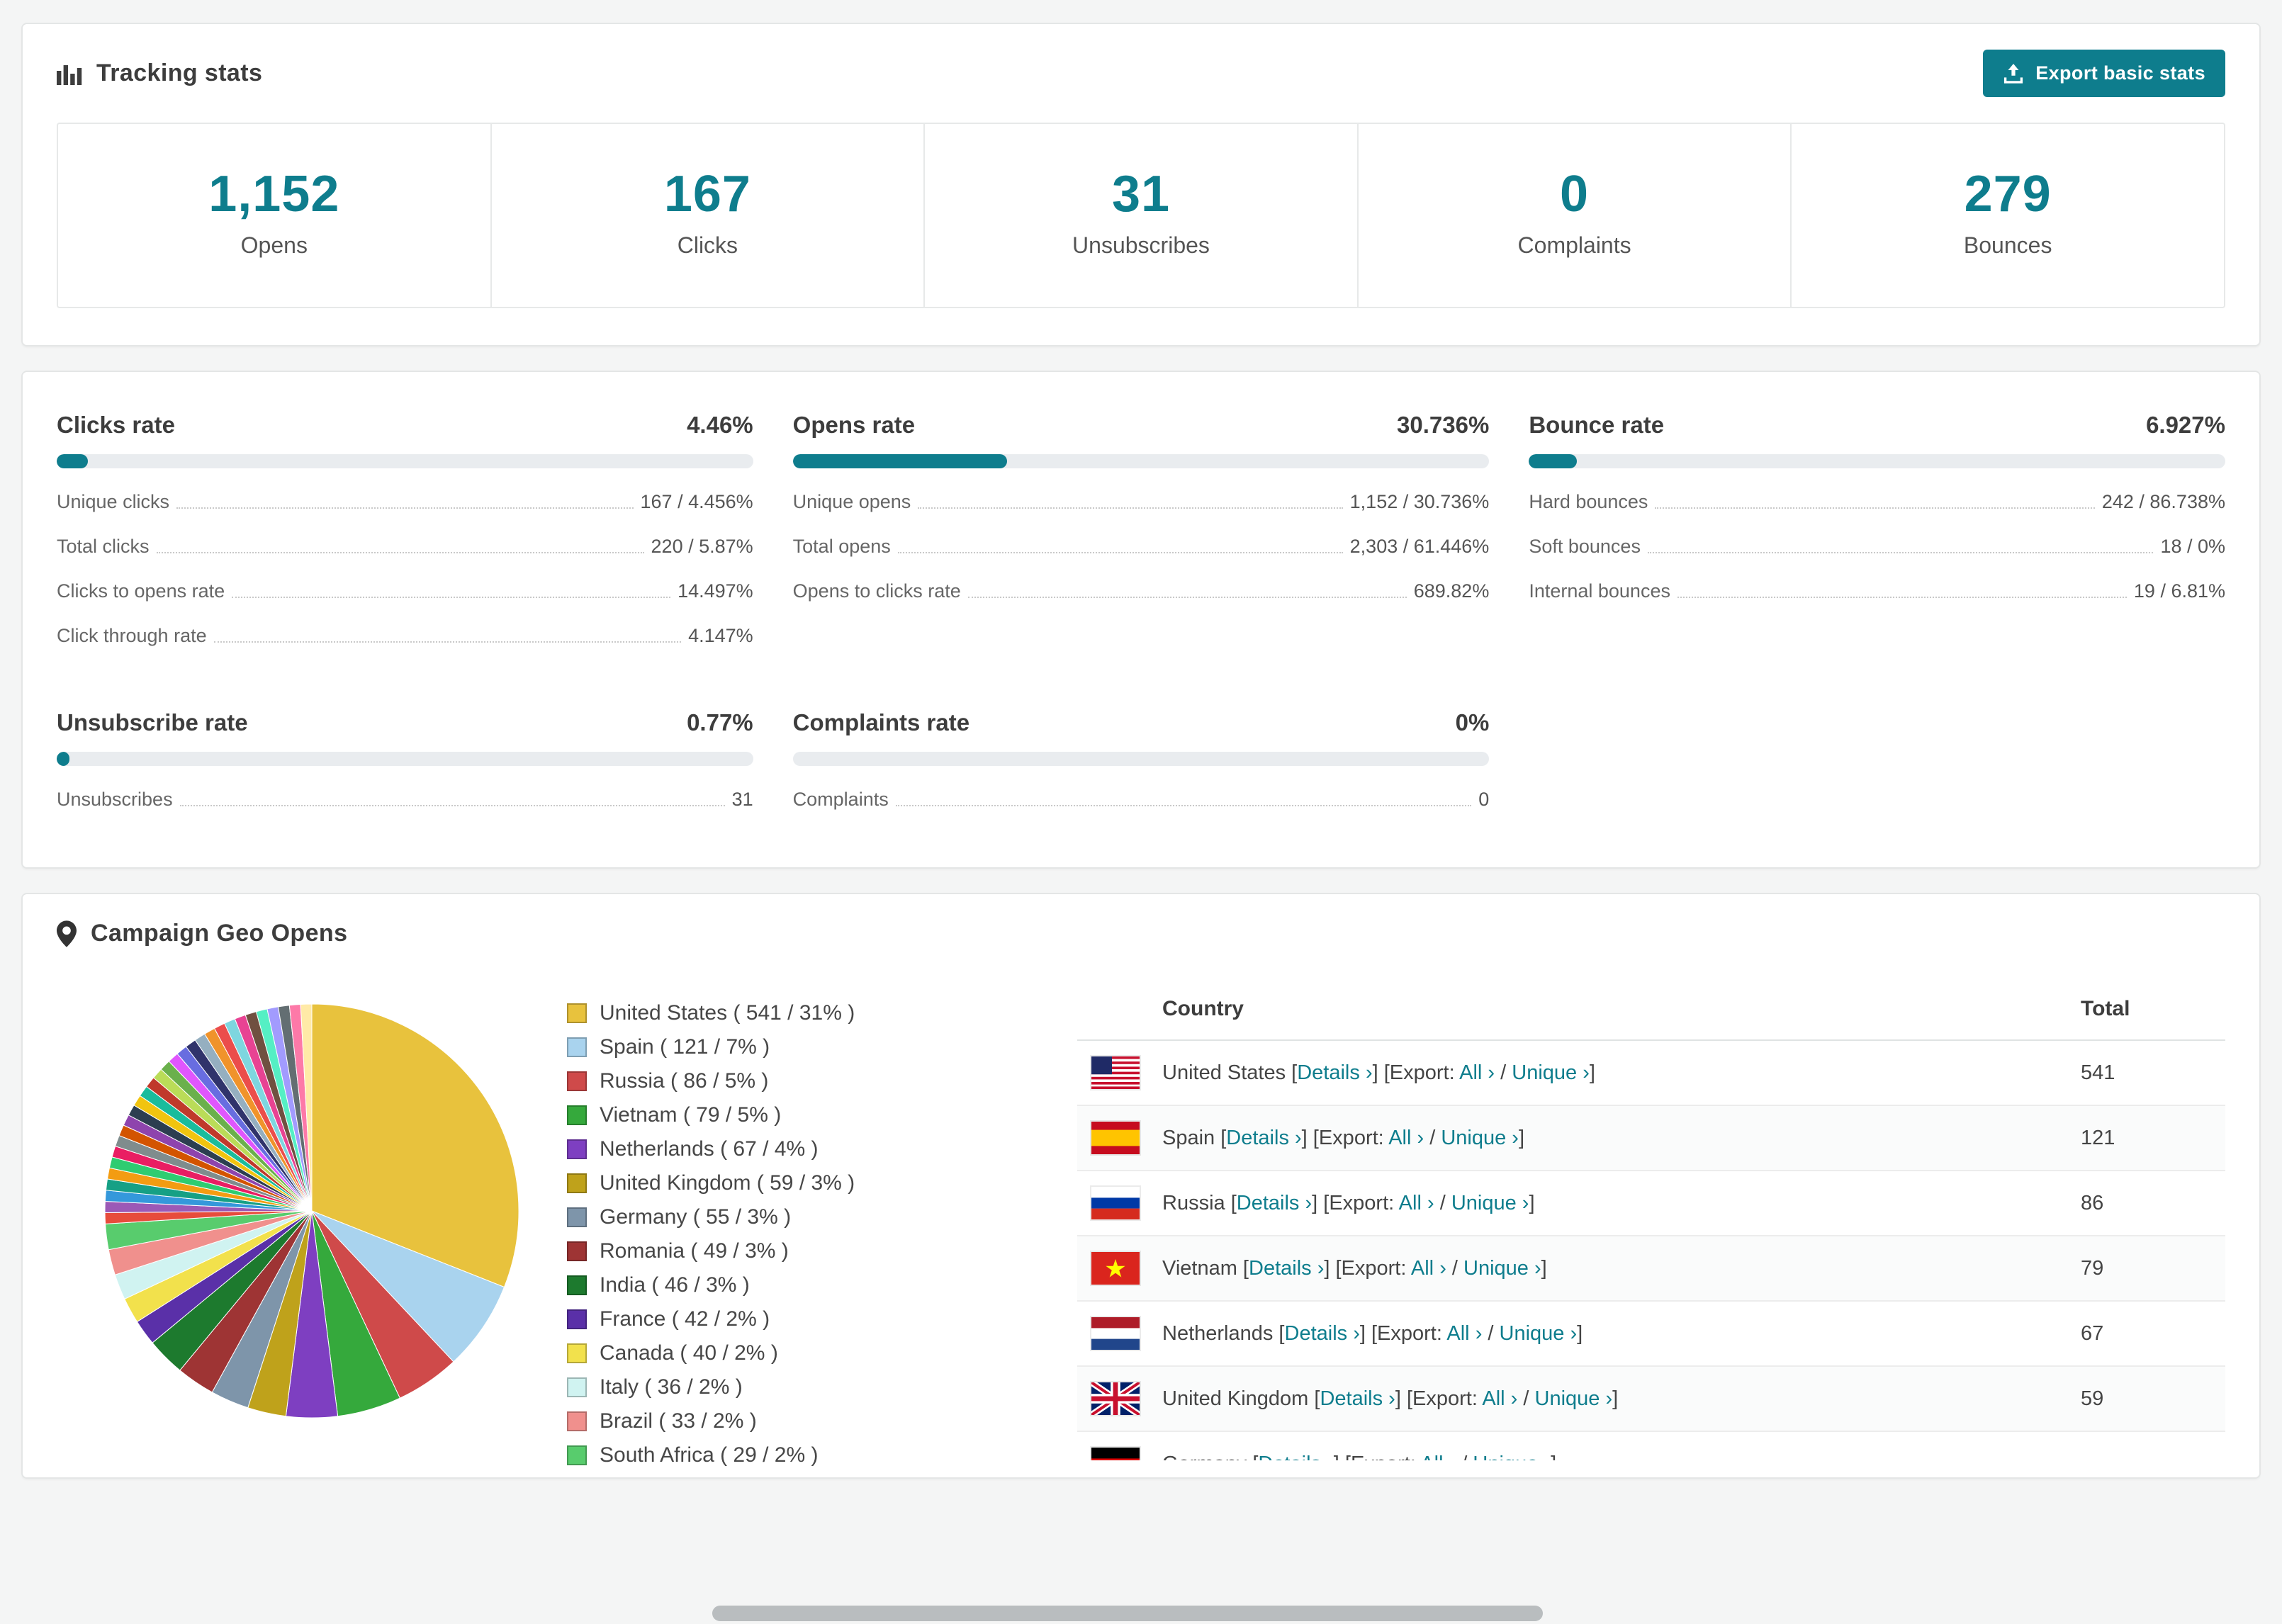 The width and height of the screenshot is (2282, 1624). Describe the element at coordinates (1597, 425) in the screenshot. I see `rate-title: Bounce rate` at that location.